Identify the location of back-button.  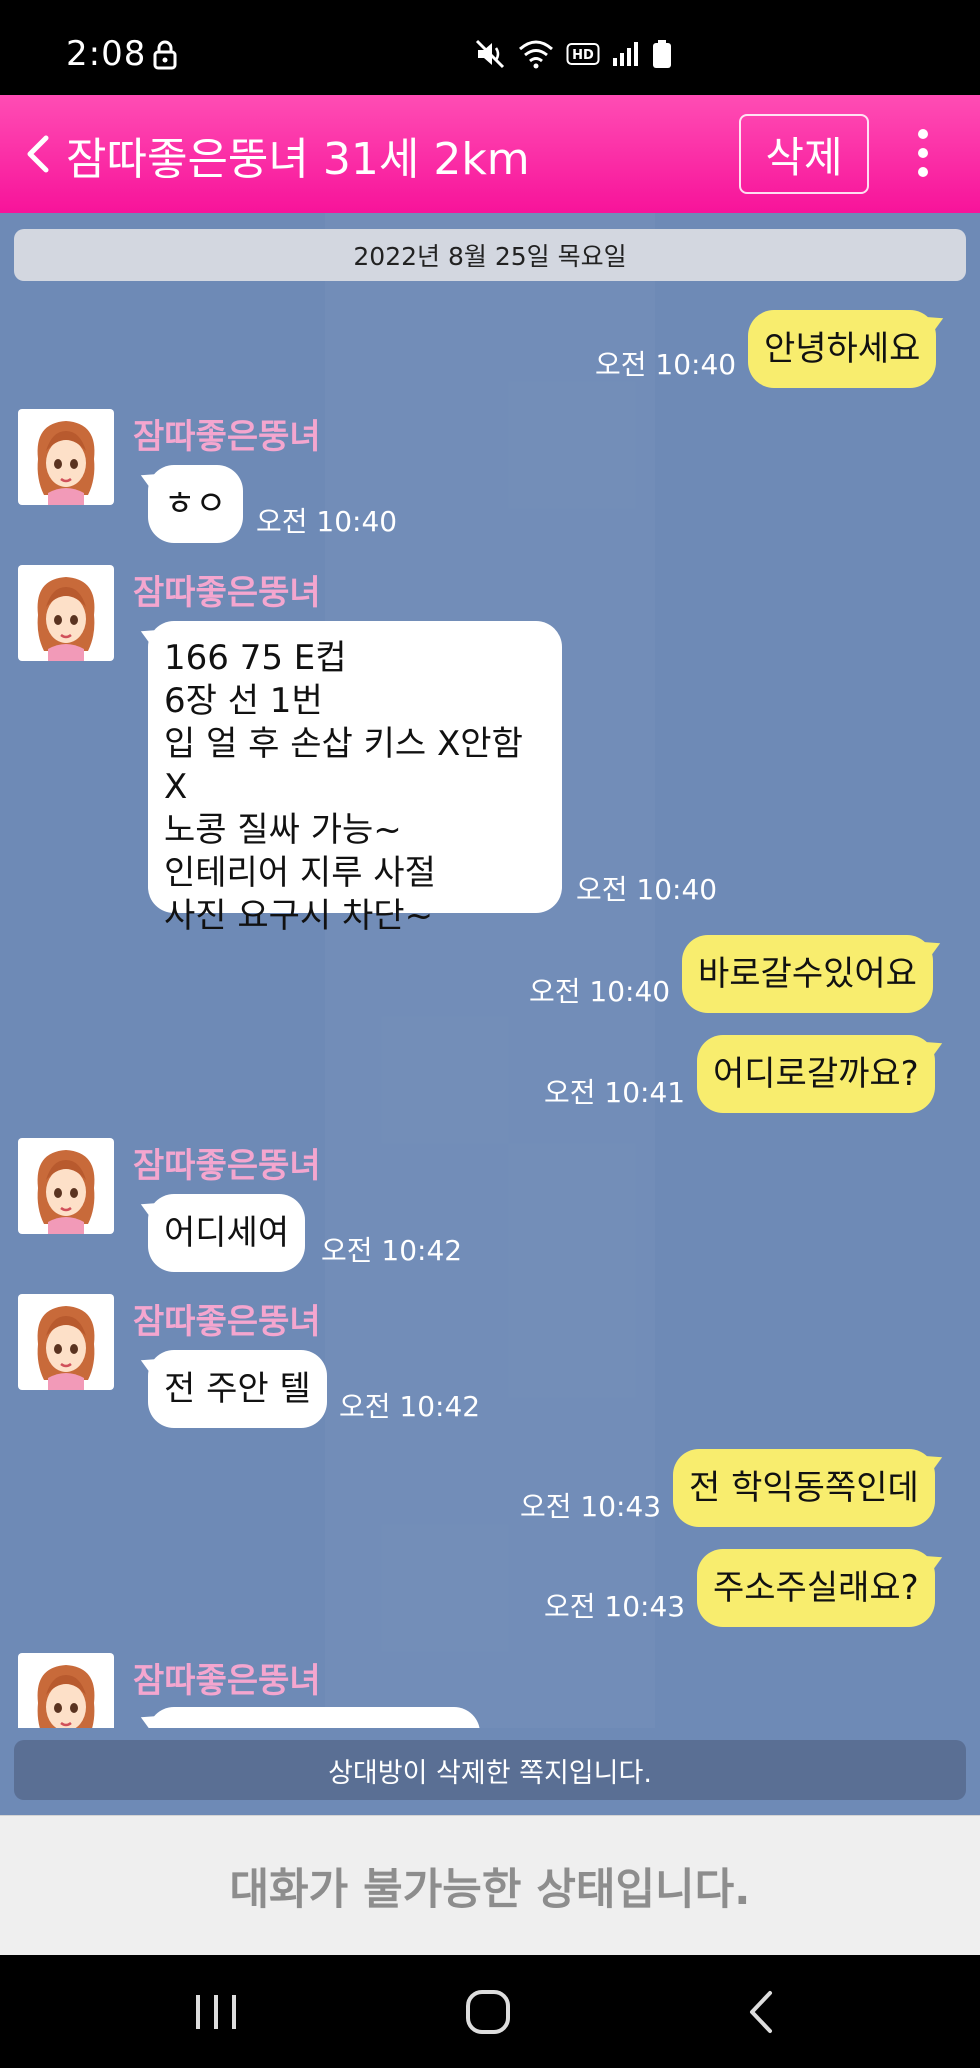
(38, 154).